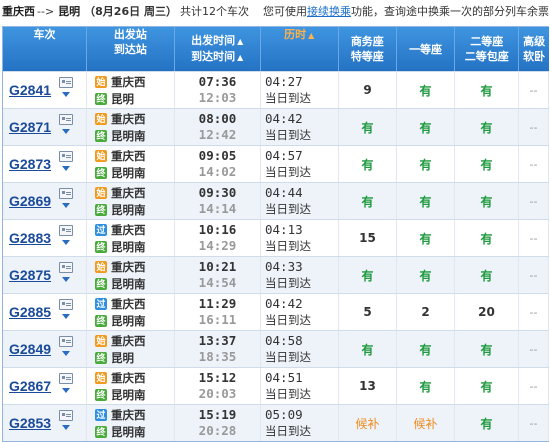 The image size is (550, 442). Describe the element at coordinates (128, 377) in the screenshot. I see `departure-station: 重庆西` at that location.